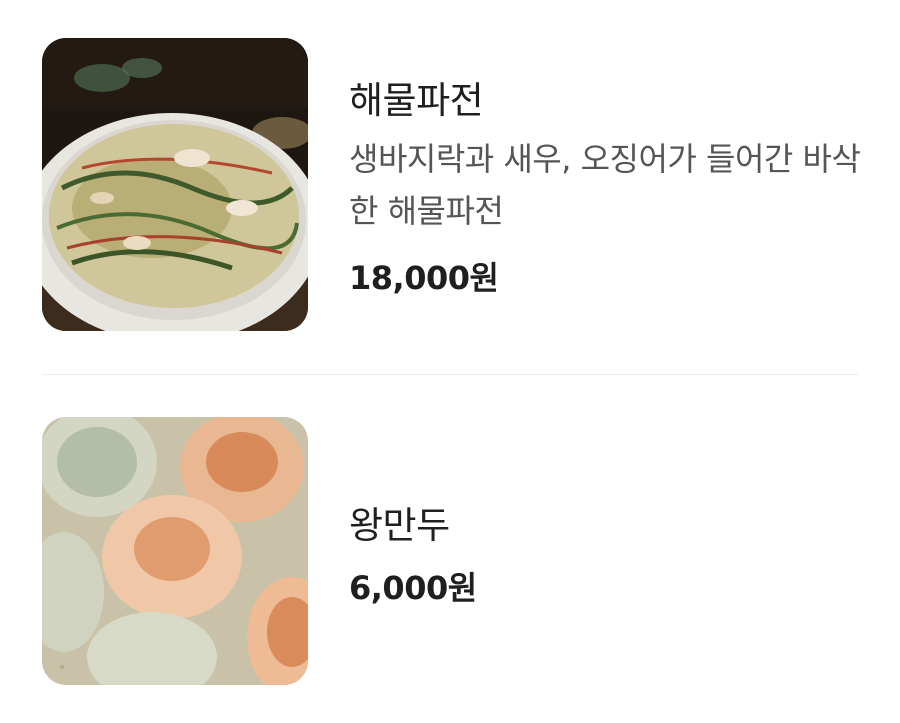  Describe the element at coordinates (175, 551) in the screenshot. I see `steamed-dumplings-photo` at that location.